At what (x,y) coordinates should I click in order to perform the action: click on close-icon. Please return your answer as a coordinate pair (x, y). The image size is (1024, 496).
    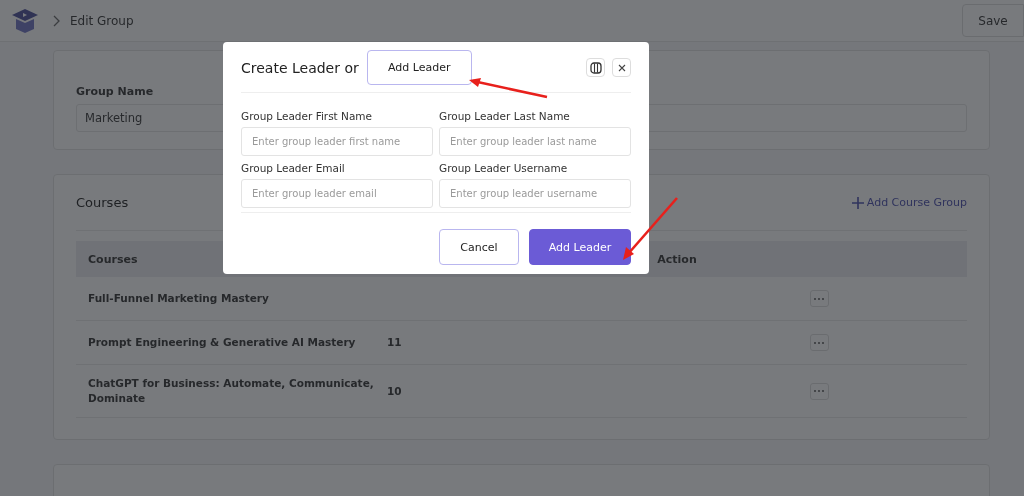
    Looking at the image, I should click on (621, 67).